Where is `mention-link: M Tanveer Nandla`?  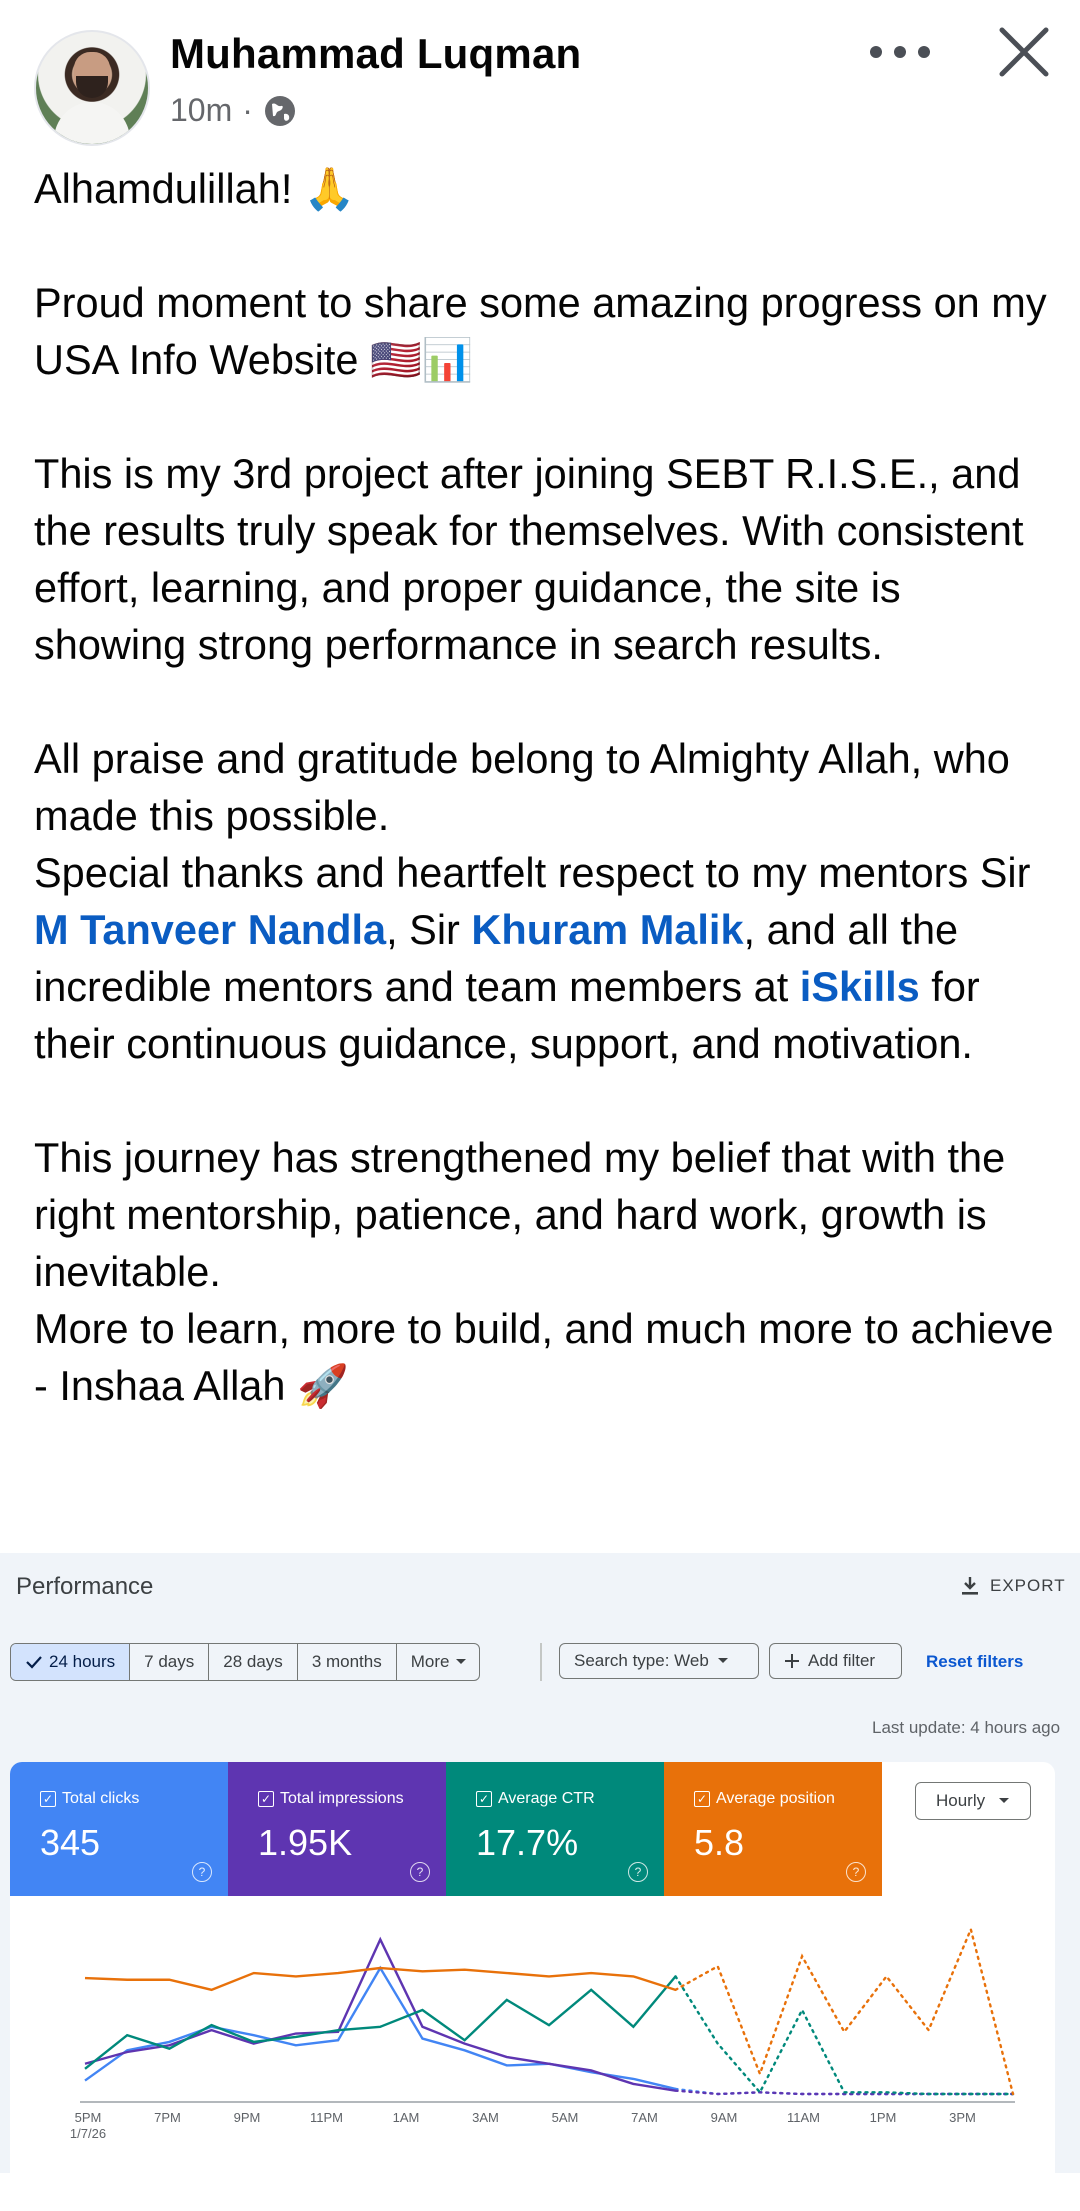 mention-link: M Tanveer Nandla is located at coordinates (210, 929).